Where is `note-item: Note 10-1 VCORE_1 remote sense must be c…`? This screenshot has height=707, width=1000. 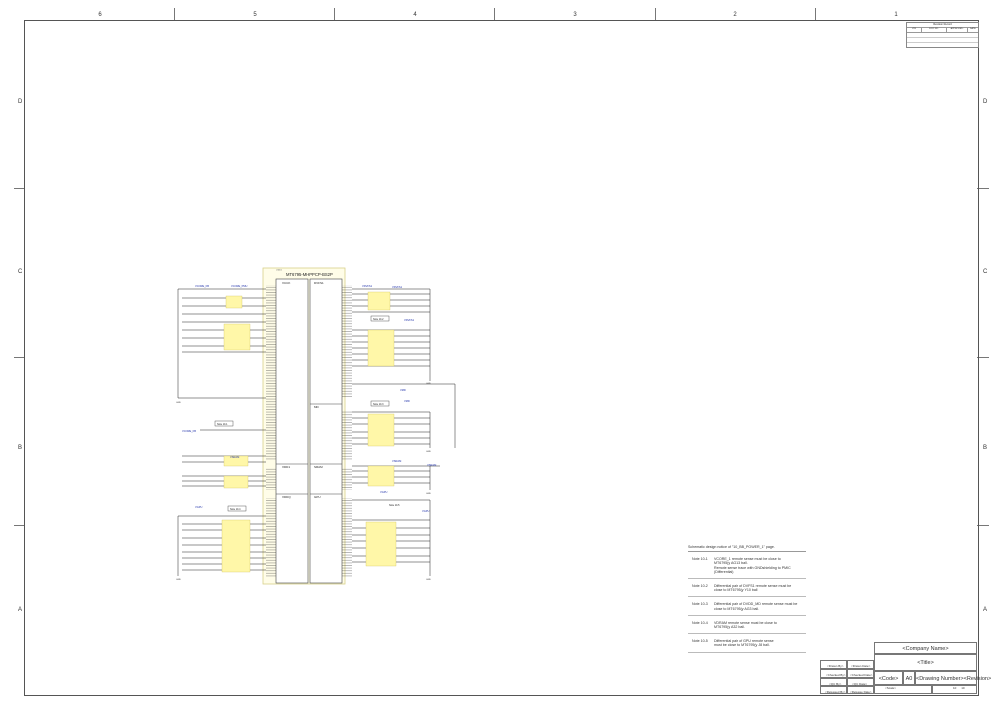
note-item: Note 10-1 VCORE_1 remote sense must be c… is located at coordinates (747, 567).